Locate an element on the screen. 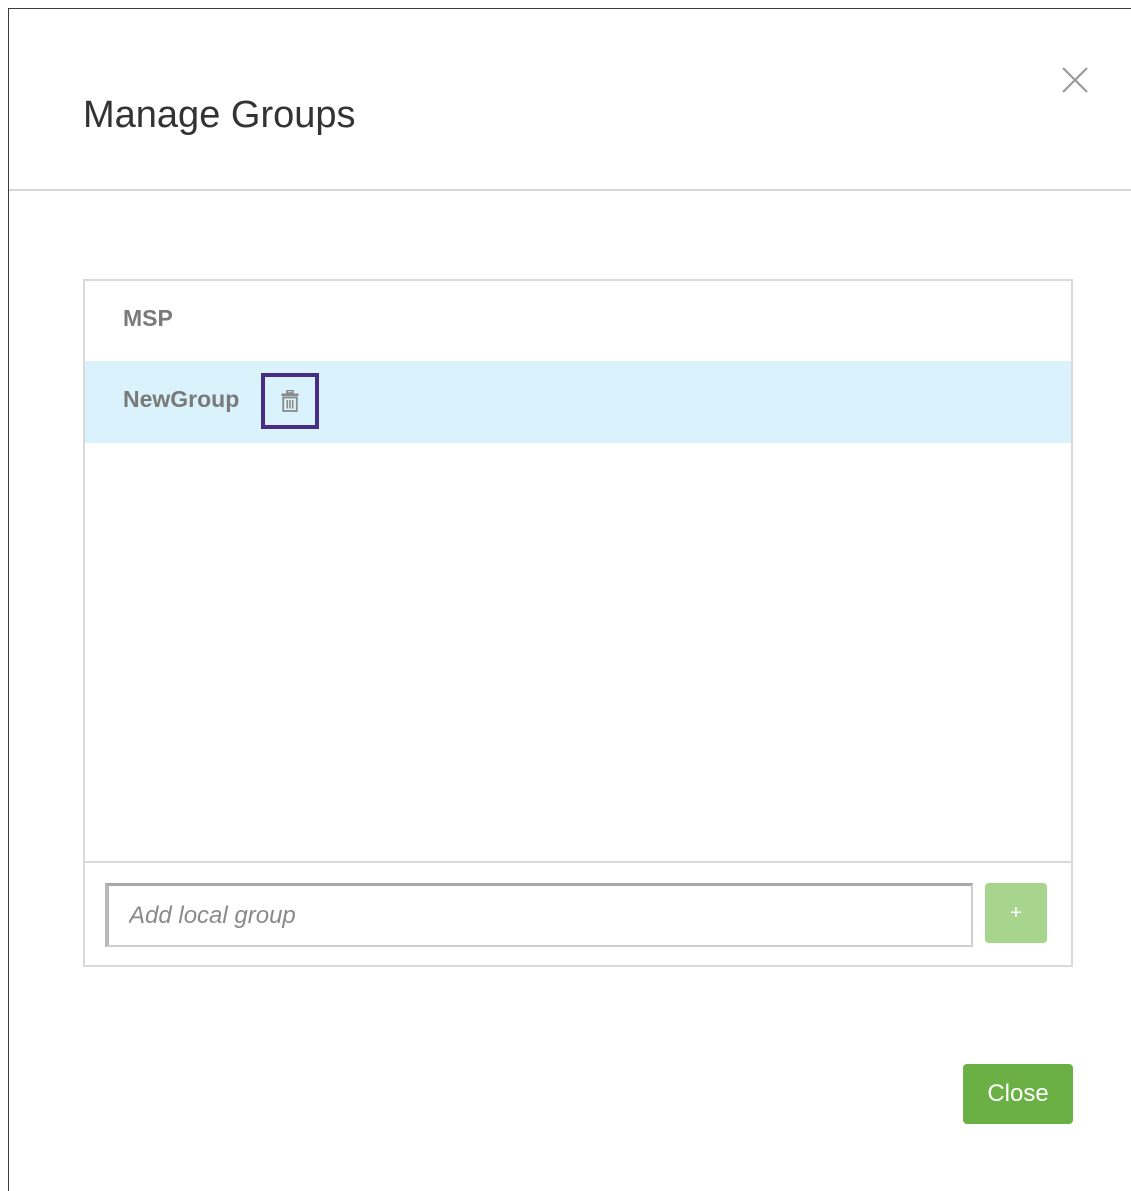 The image size is (1131, 1191). group-row-newgroup: NewGroup is located at coordinates (578, 402).